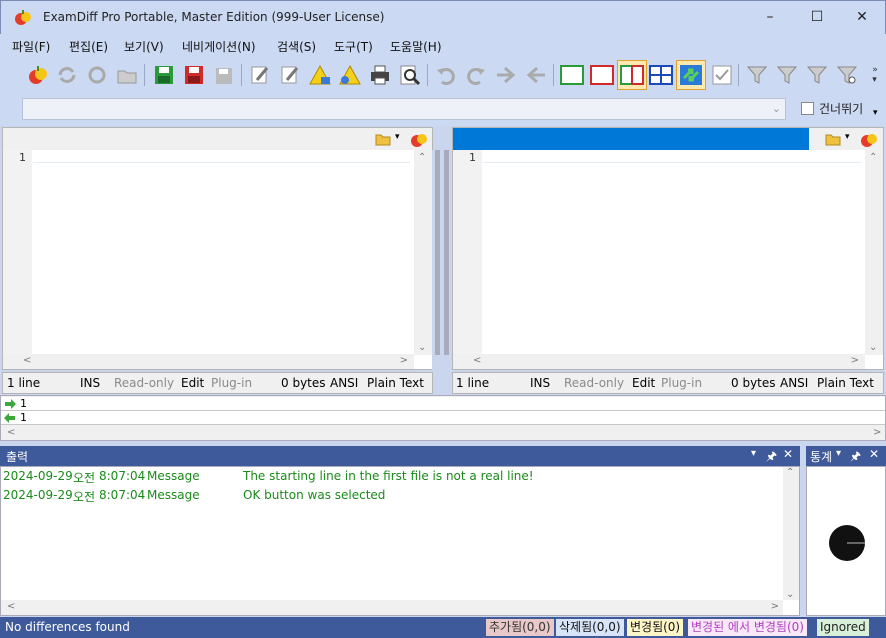 The image size is (886, 638). Describe the element at coordinates (791, 533) in the screenshot. I see `output-vertical-scrollbar: ⌃ ⌄` at that location.